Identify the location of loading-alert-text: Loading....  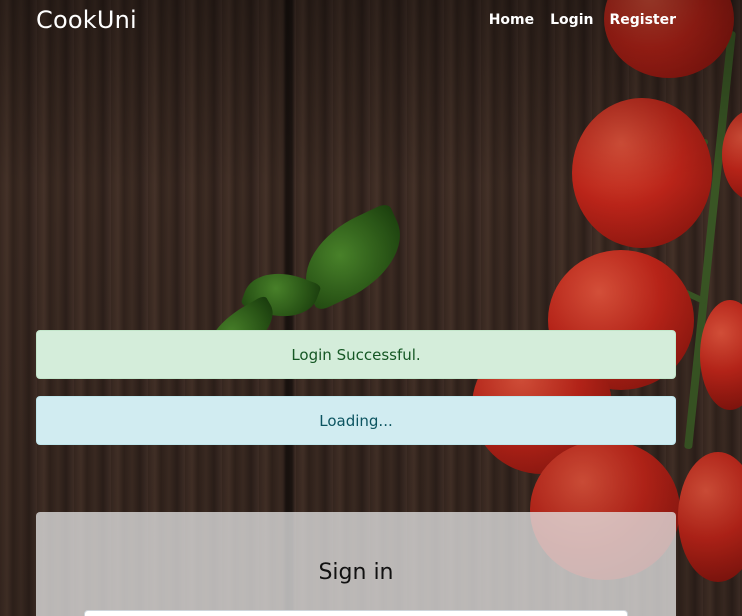
(356, 420).